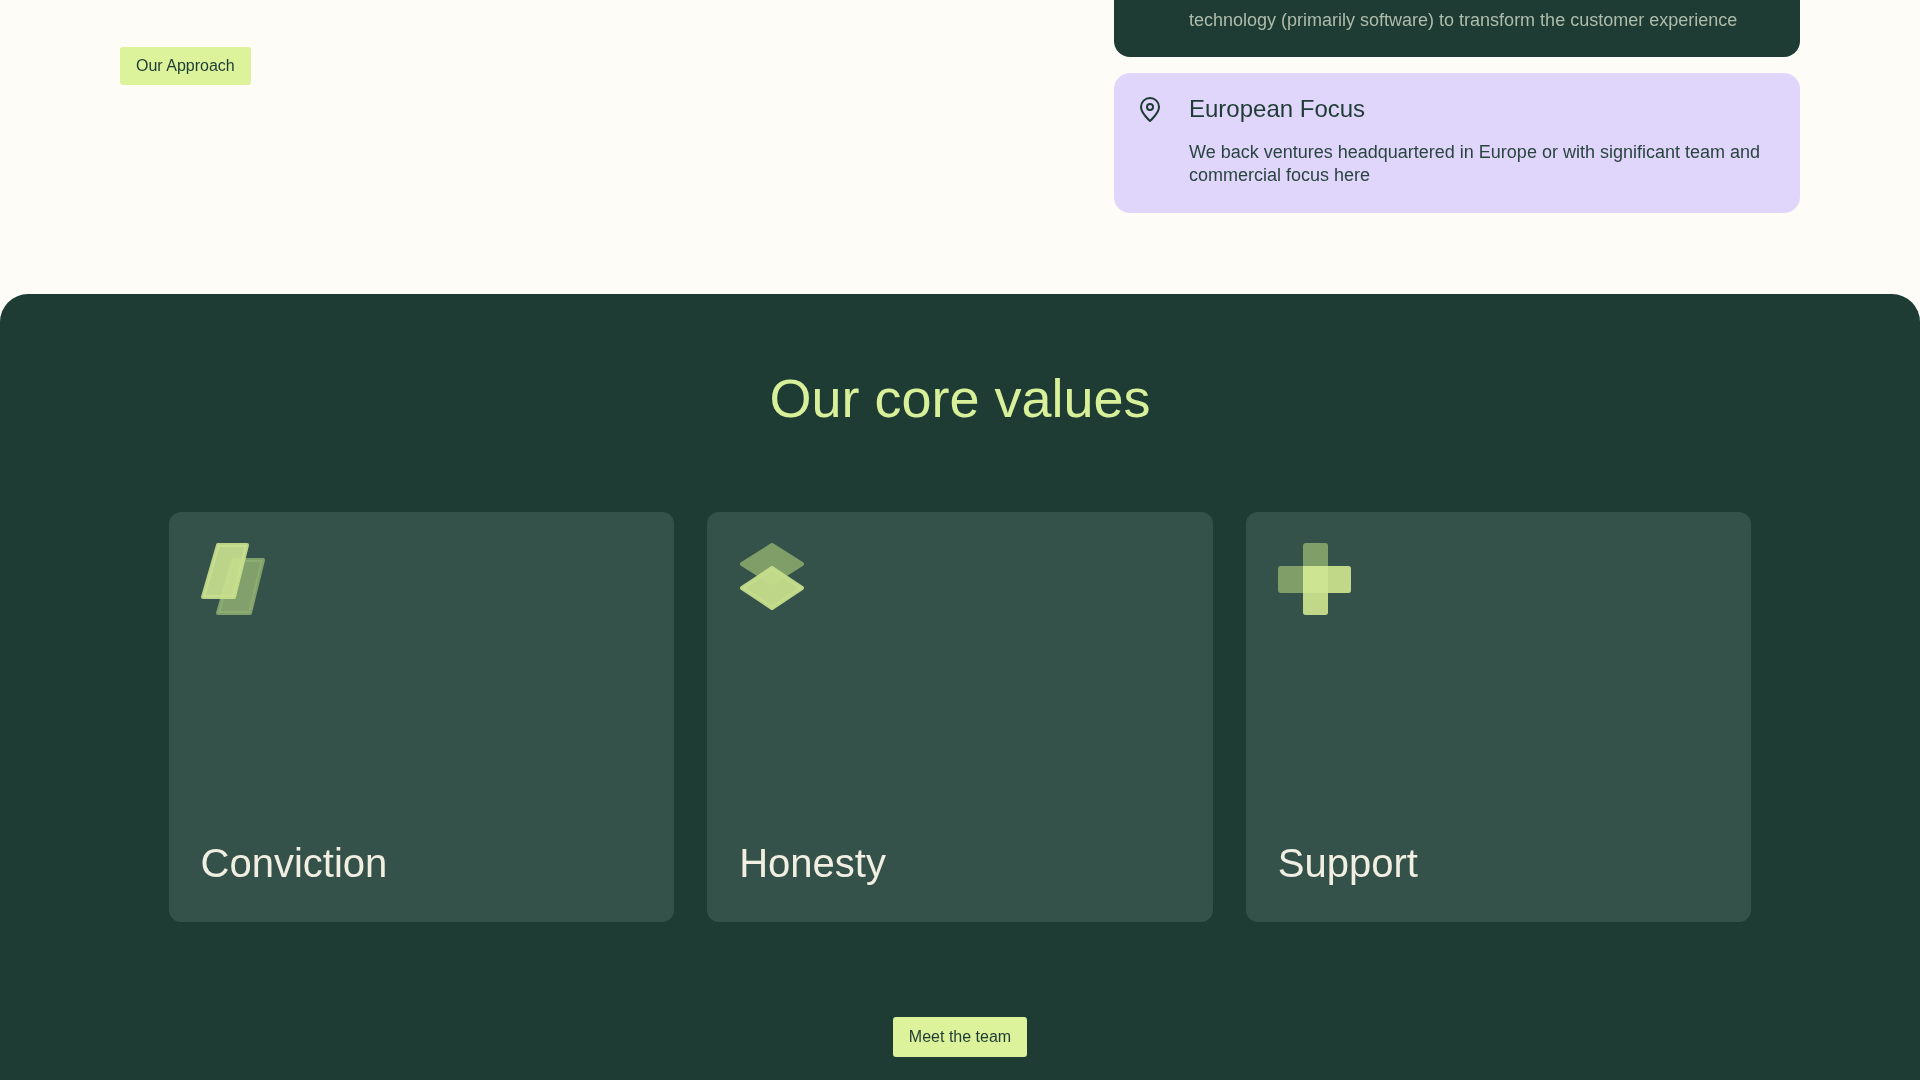  I want to click on plus-icon, so click(1314, 579).